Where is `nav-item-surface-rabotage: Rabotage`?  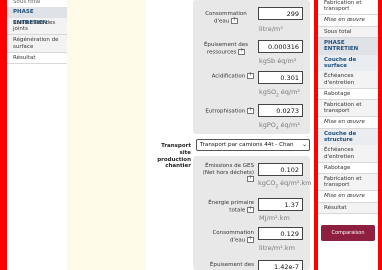
nav-item-surface-rabotage: Rabotage is located at coordinates (348, 94).